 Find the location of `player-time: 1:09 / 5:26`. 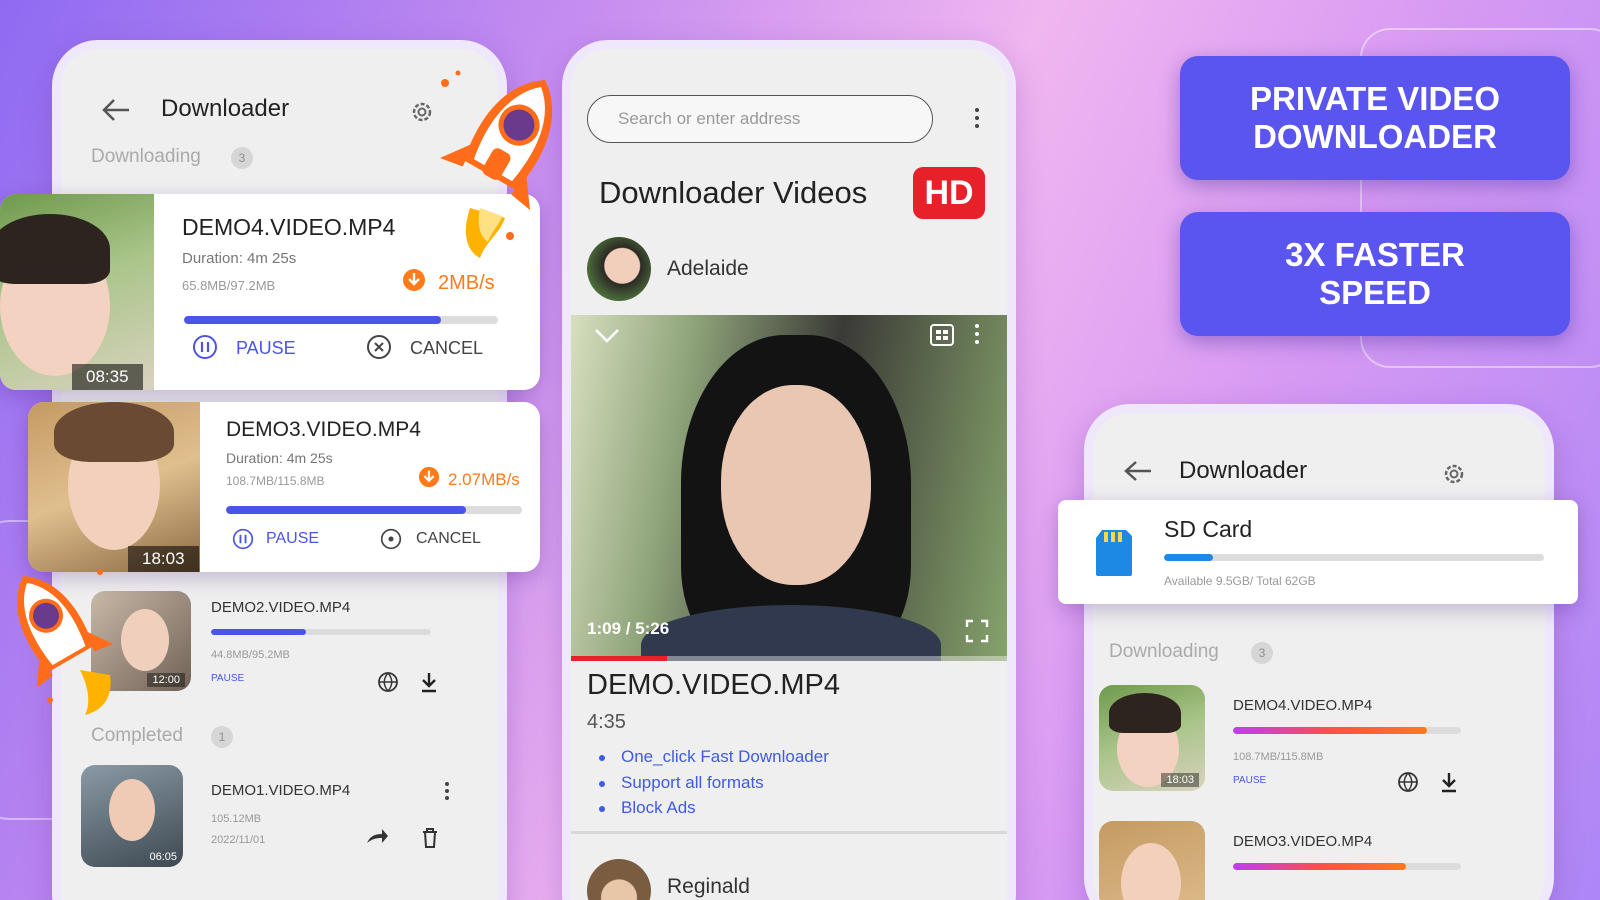

player-time: 1:09 / 5:26 is located at coordinates (628, 628).